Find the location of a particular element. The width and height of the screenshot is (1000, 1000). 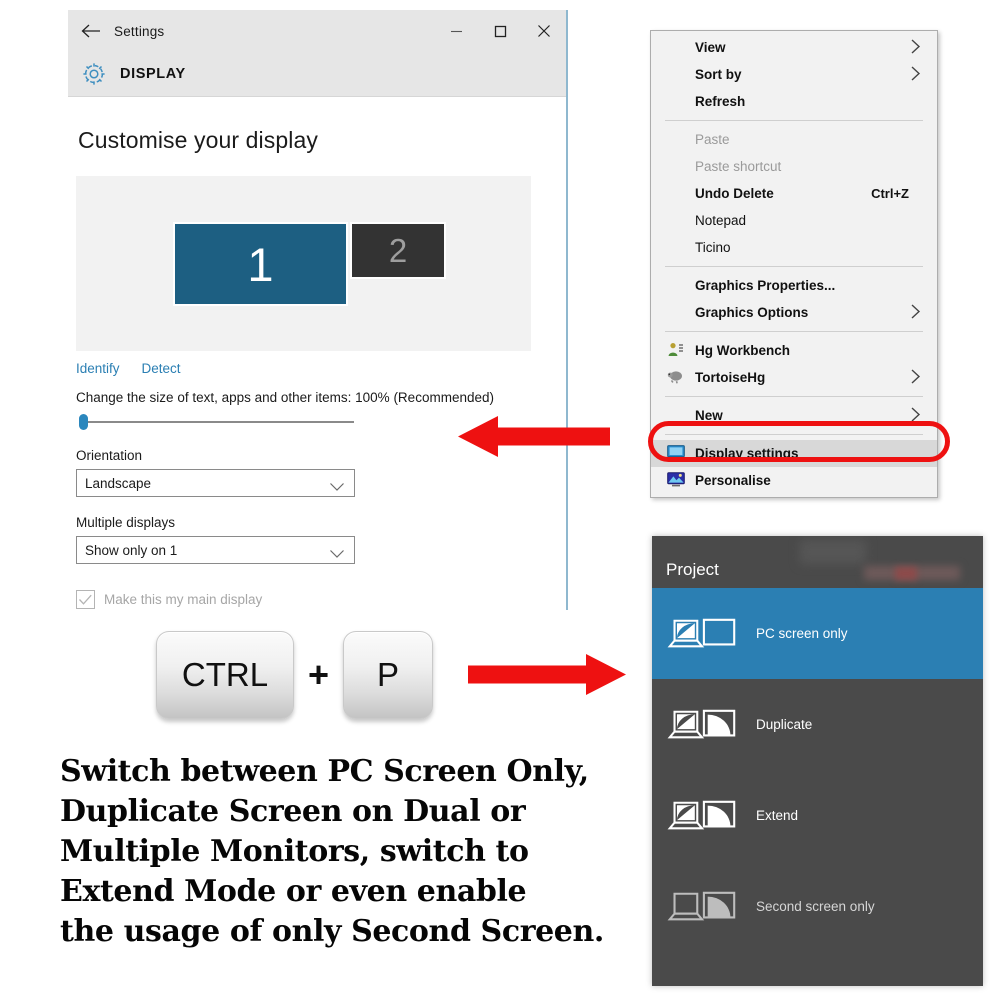

duplicate-icon is located at coordinates (708, 725).